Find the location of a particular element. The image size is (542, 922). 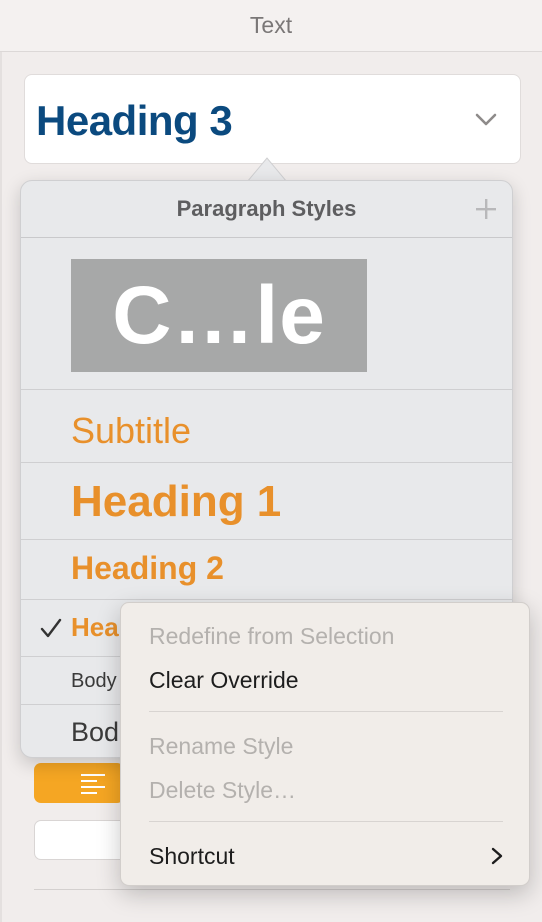

popover-title: Paragraph Styles is located at coordinates (266, 208).